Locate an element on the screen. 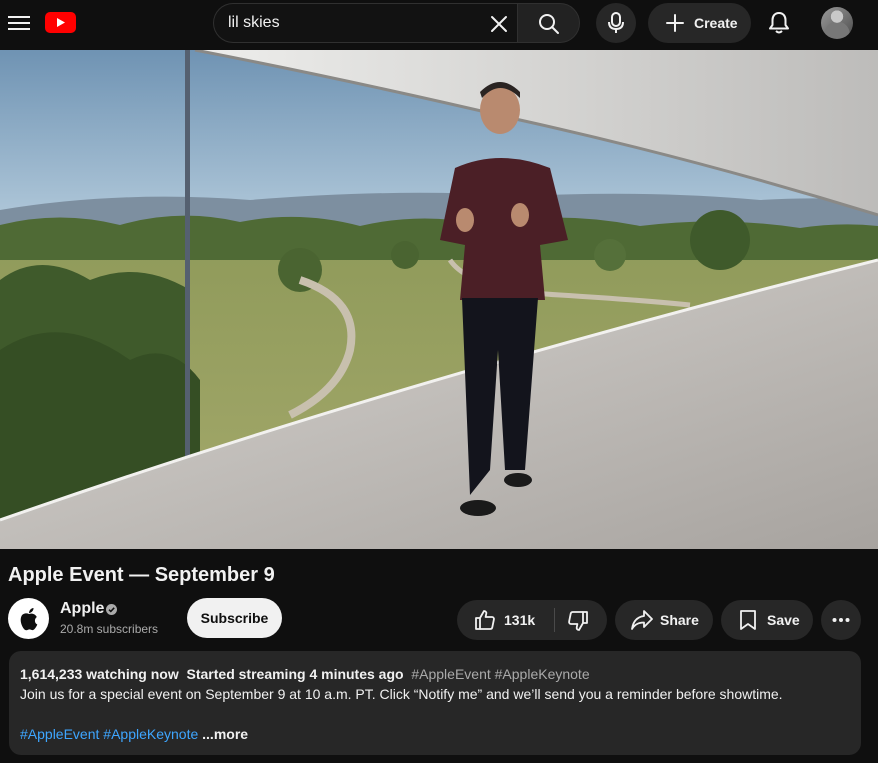  hashtag-link: #AppleEvent is located at coordinates (59, 734).